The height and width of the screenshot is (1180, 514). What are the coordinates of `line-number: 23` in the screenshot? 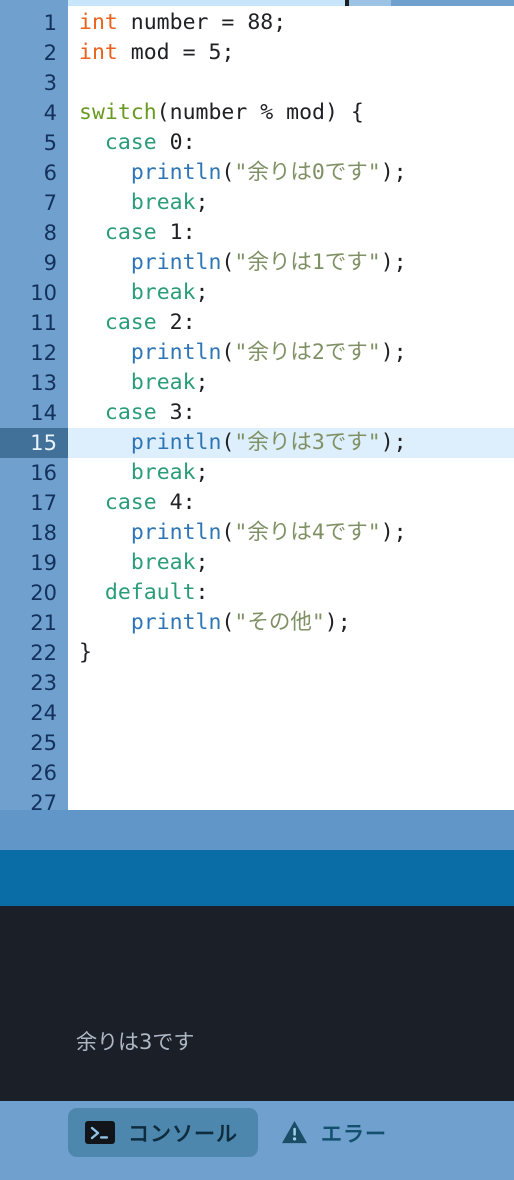 It's located at (34, 683).